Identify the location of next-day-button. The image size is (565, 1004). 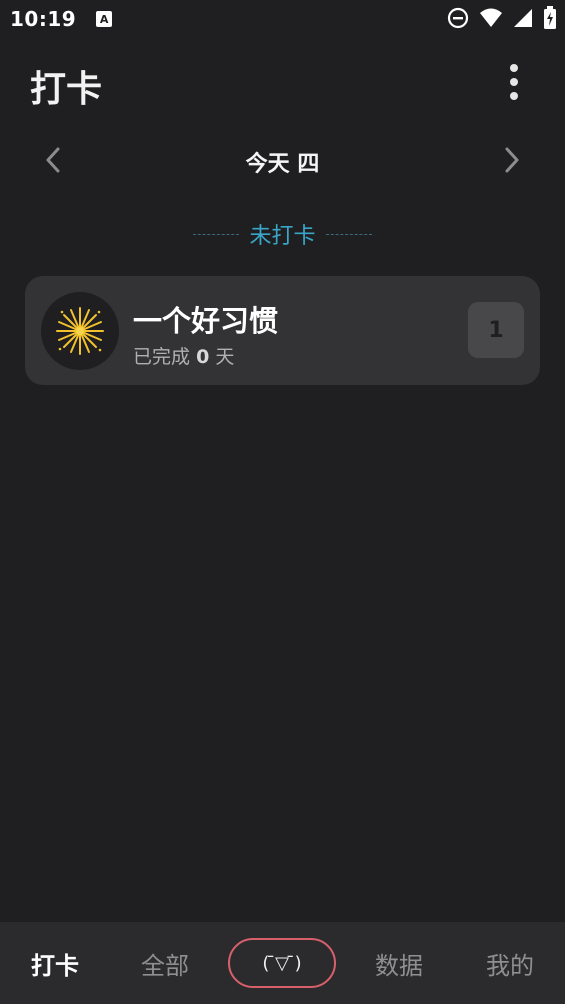
(512, 160).